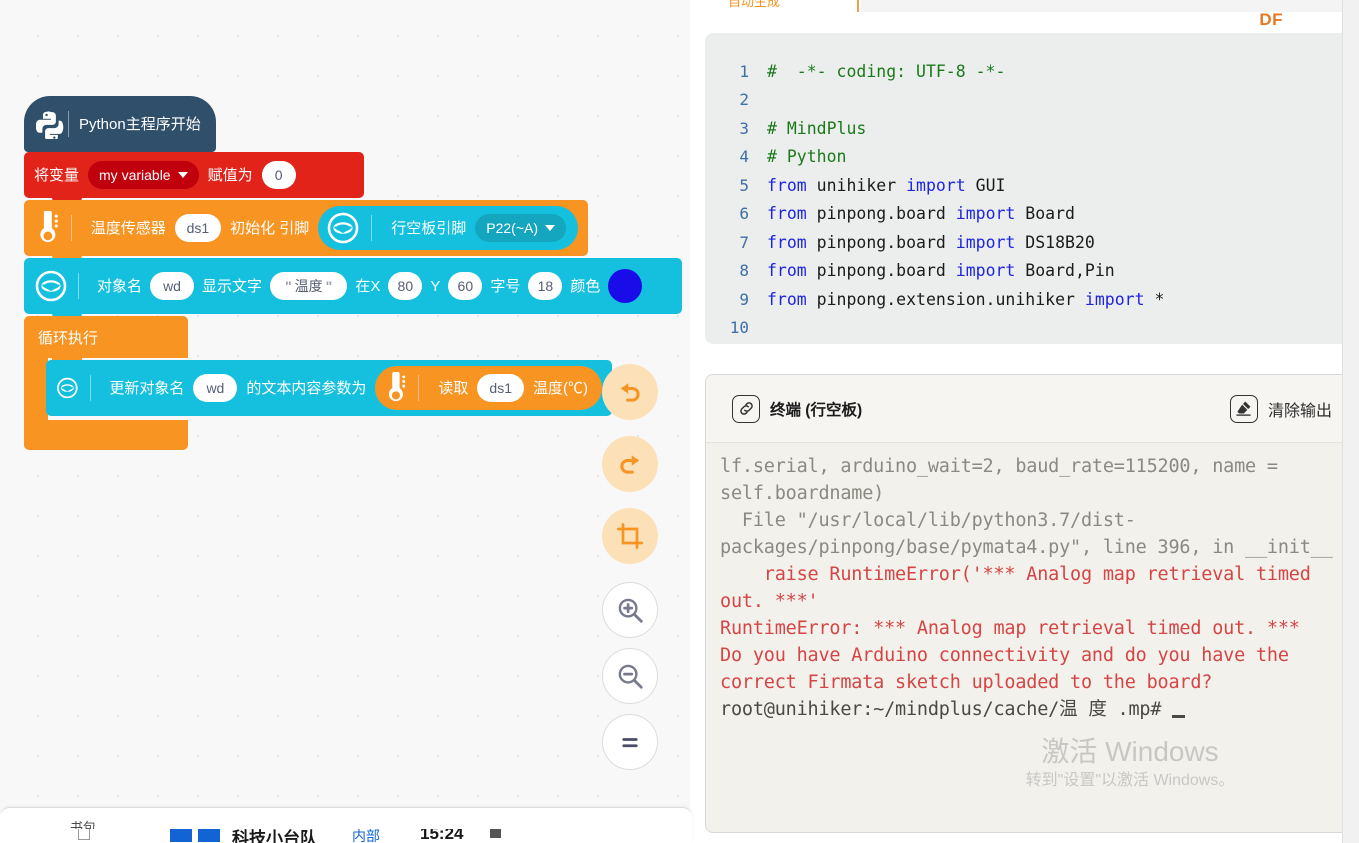 The width and height of the screenshot is (1359, 843). Describe the element at coordinates (368, 286) in the screenshot. I see `display-text-l3: 在X` at that location.